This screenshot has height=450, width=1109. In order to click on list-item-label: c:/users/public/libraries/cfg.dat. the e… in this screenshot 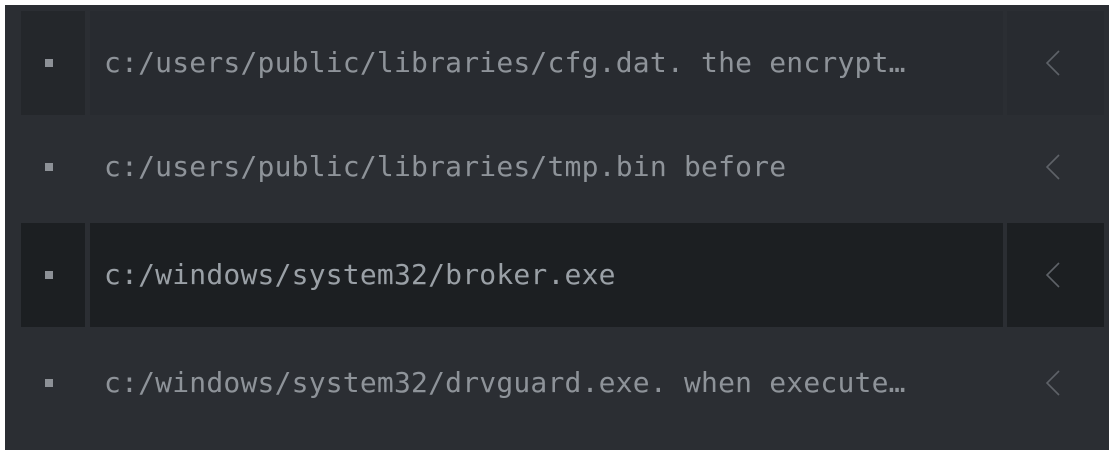, I will do `click(505, 62)`.